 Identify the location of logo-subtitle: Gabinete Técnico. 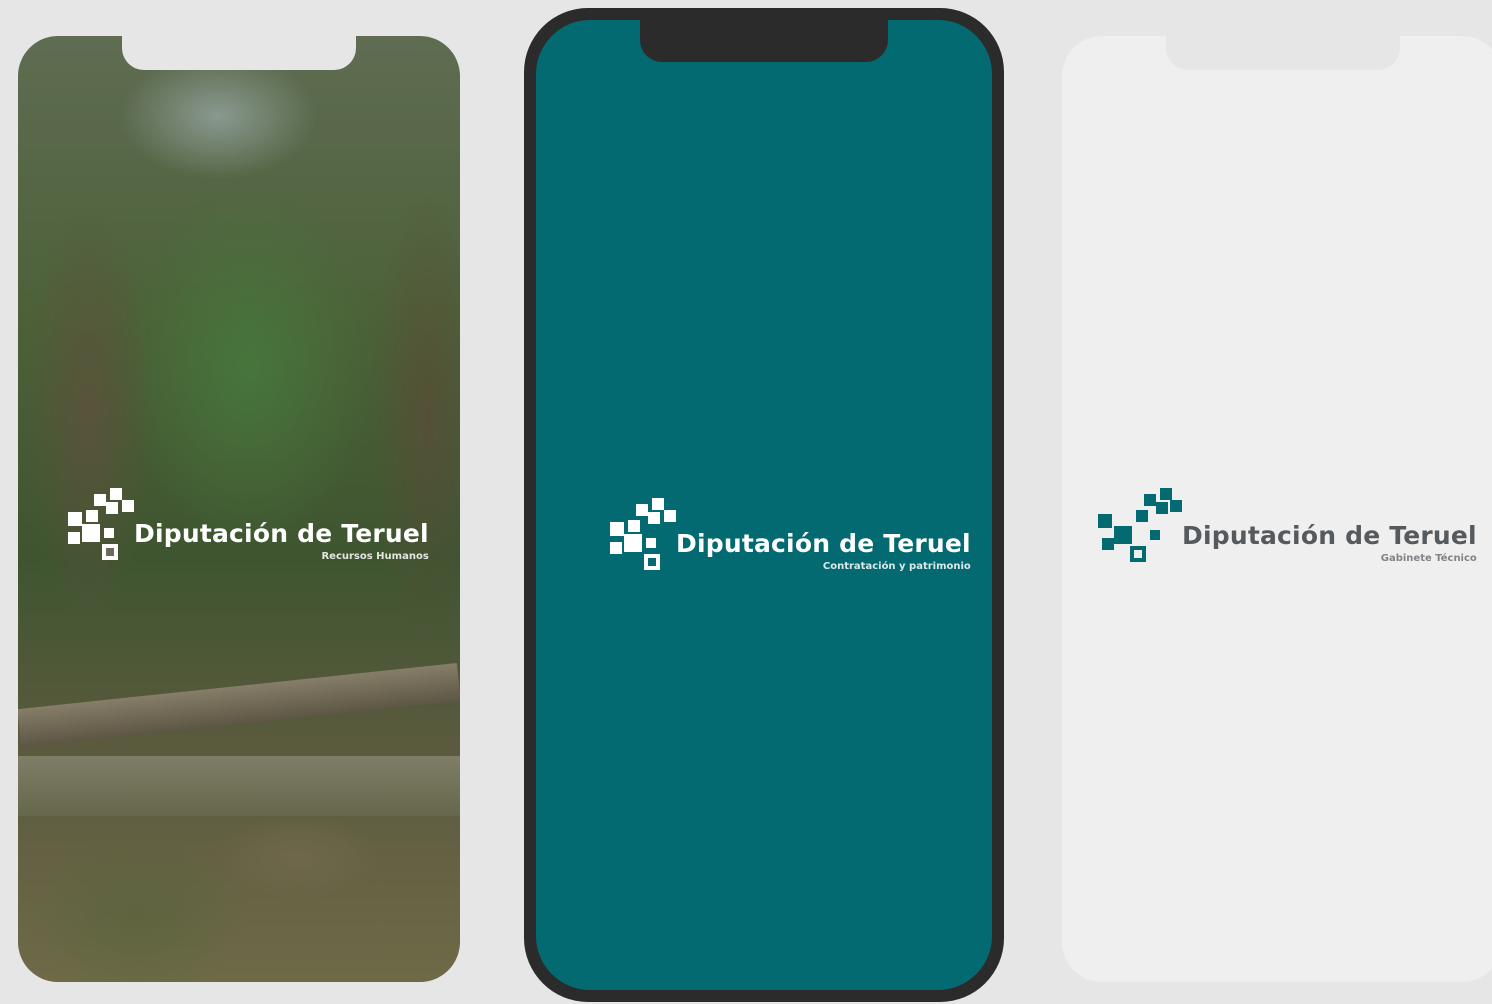
(1428, 558).